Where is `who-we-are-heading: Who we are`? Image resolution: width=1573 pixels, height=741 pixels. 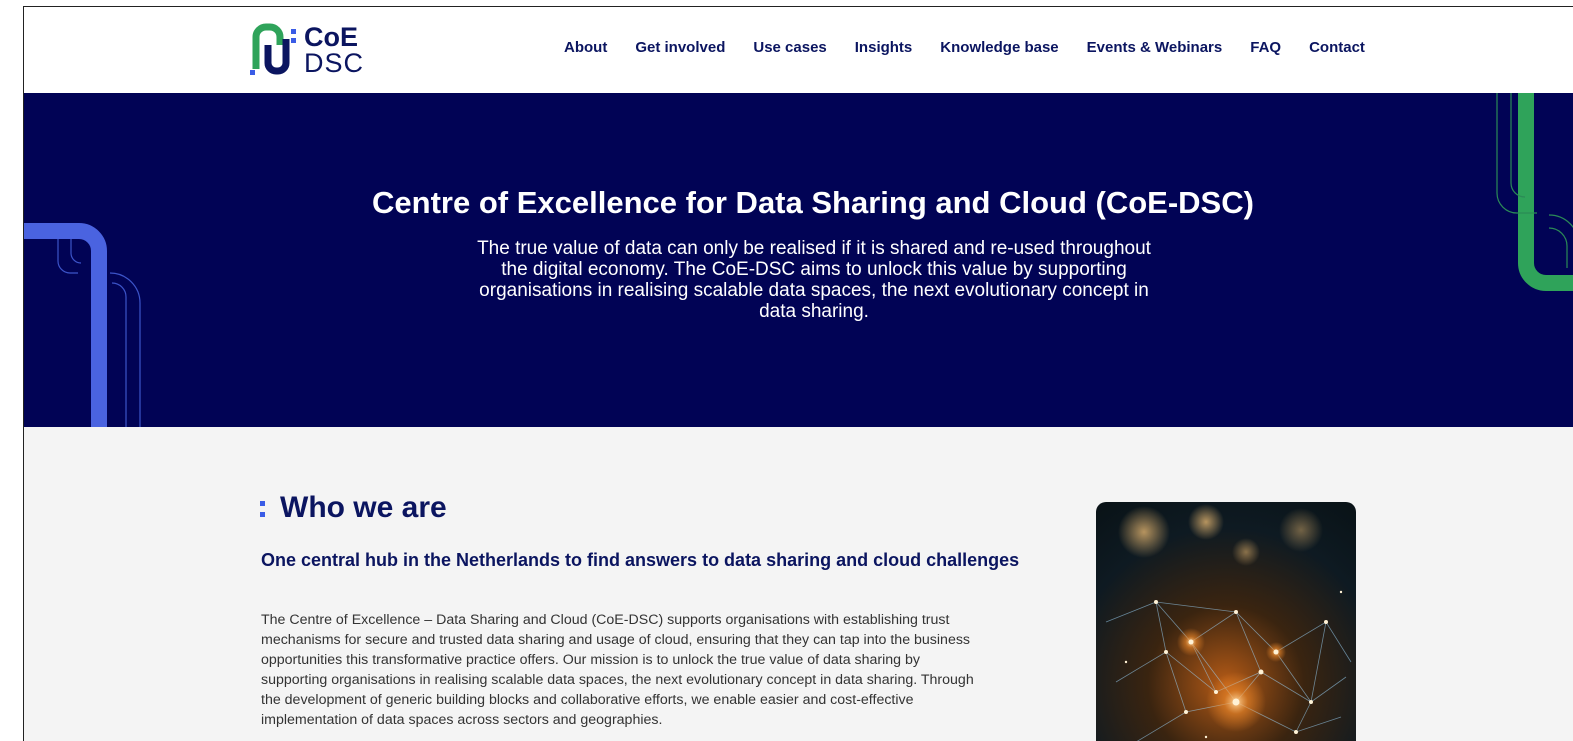 who-we-are-heading: Who we are is located at coordinates (363, 507).